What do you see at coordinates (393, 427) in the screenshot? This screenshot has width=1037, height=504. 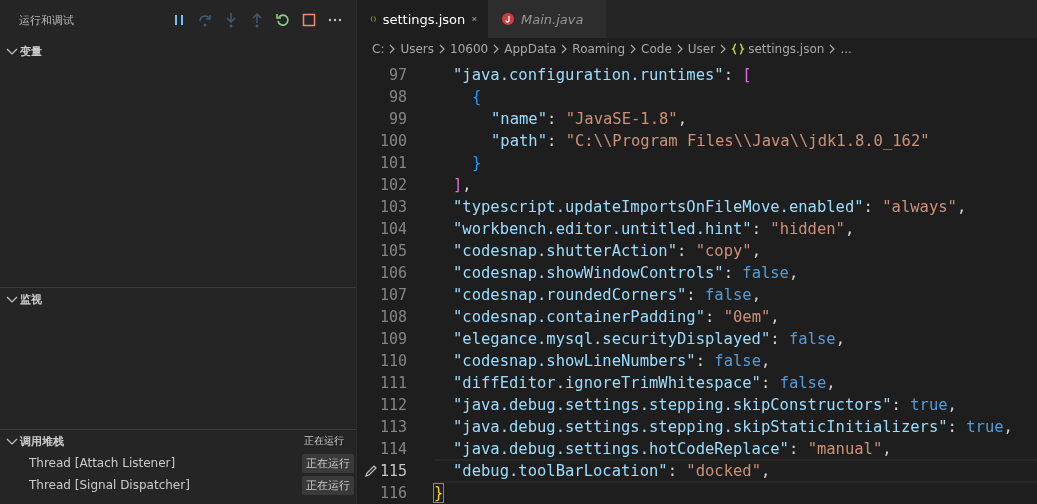 I see `line-number: 113` at bounding box center [393, 427].